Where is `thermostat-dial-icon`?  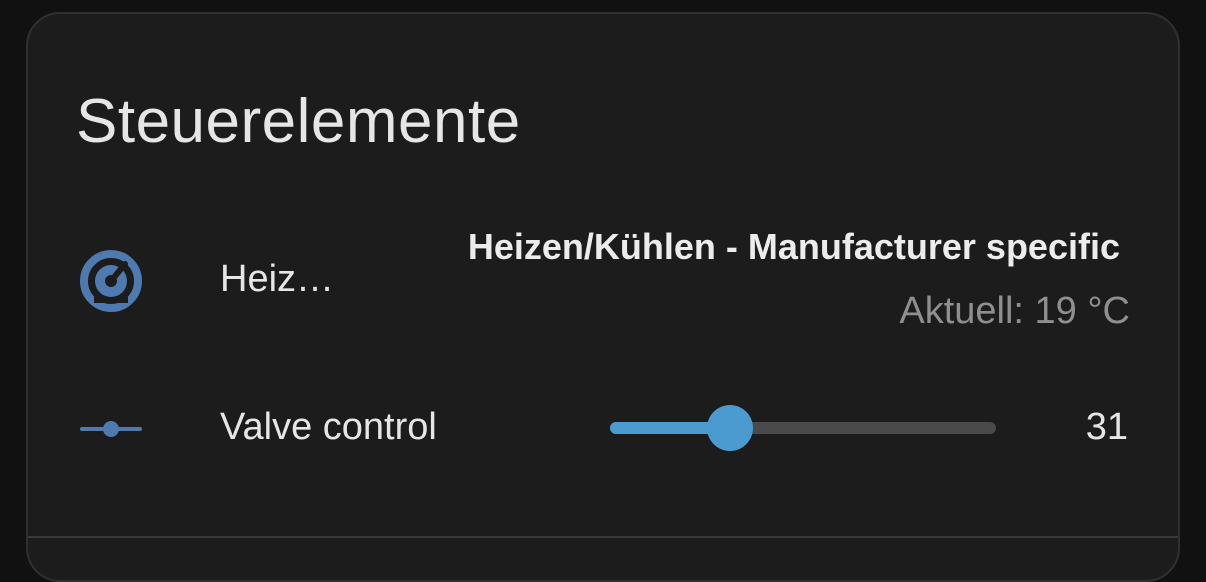
thermostat-dial-icon is located at coordinates (111, 281).